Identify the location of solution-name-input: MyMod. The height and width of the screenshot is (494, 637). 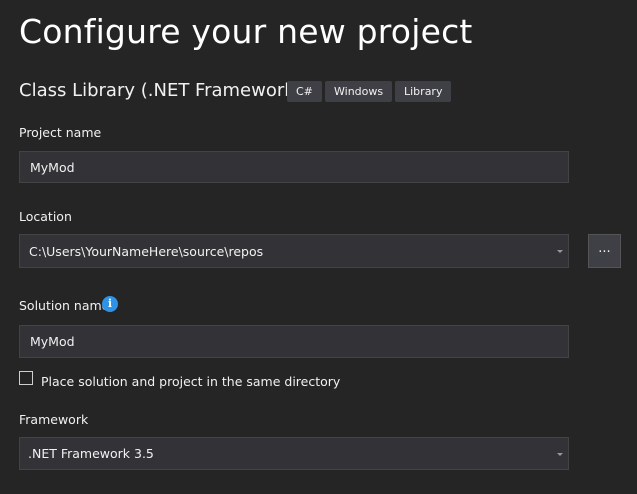
(294, 341).